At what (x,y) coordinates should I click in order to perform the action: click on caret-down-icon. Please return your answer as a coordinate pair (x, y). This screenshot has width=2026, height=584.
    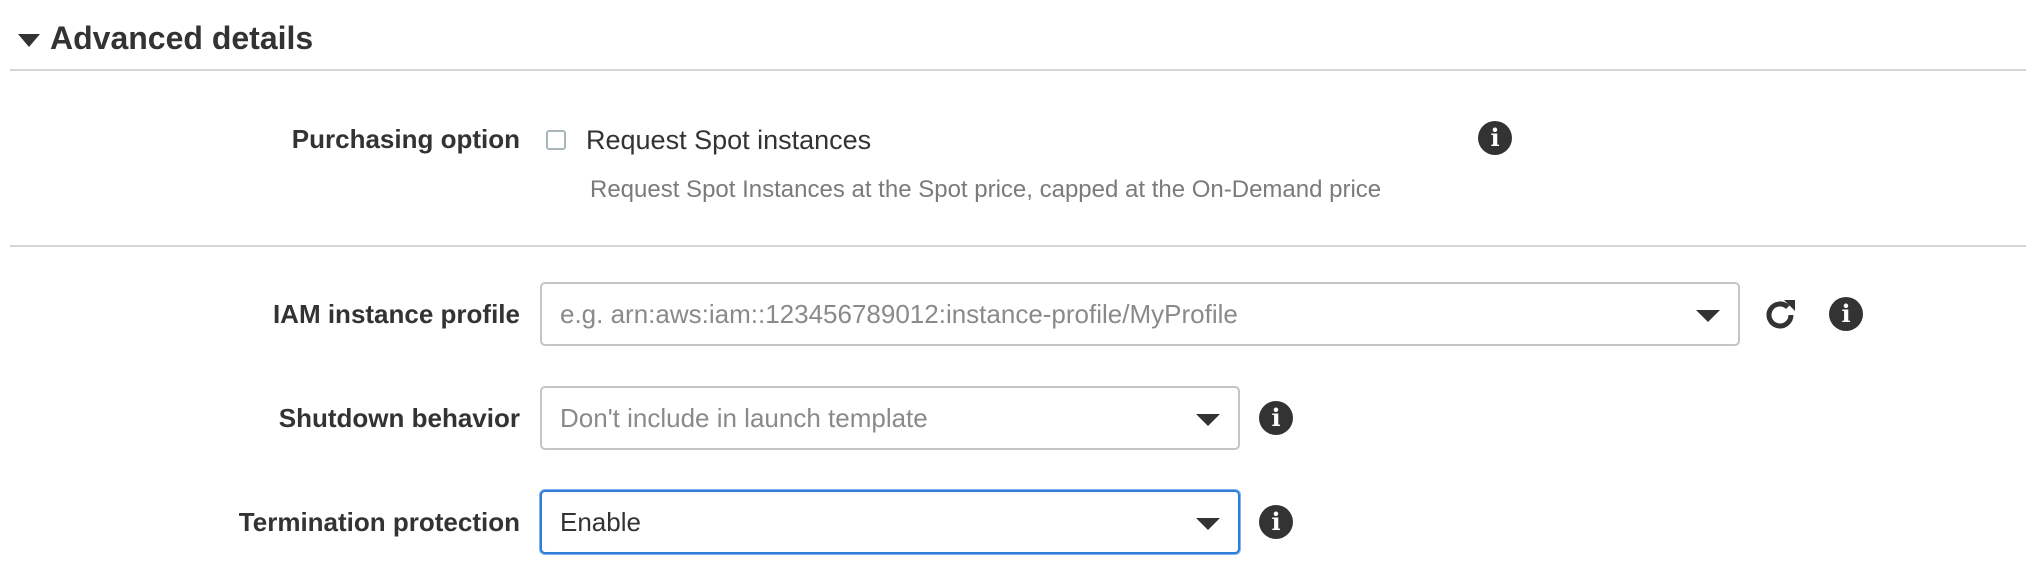
    Looking at the image, I should click on (29, 40).